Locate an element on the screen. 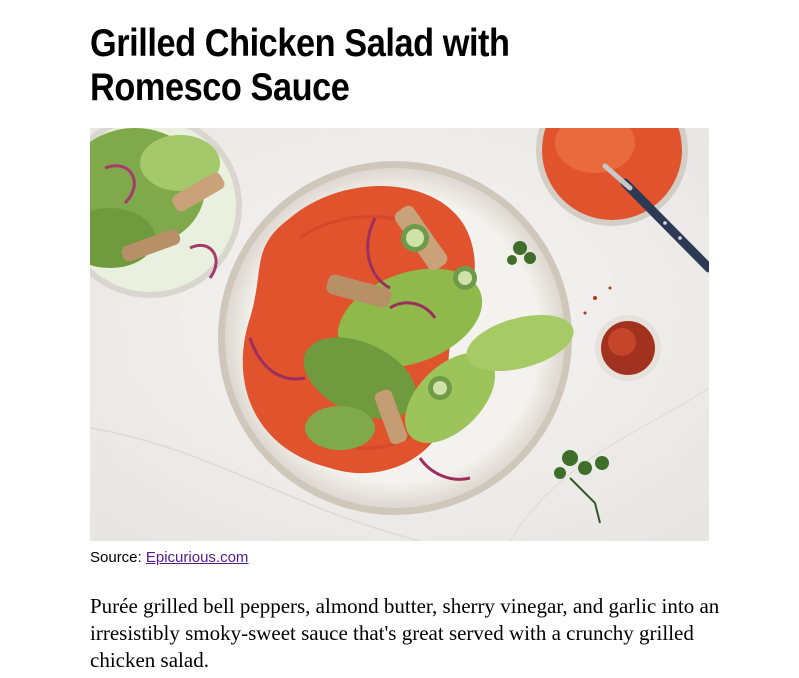  photo-source: Source: Epicurious.com is located at coordinates (169, 557).